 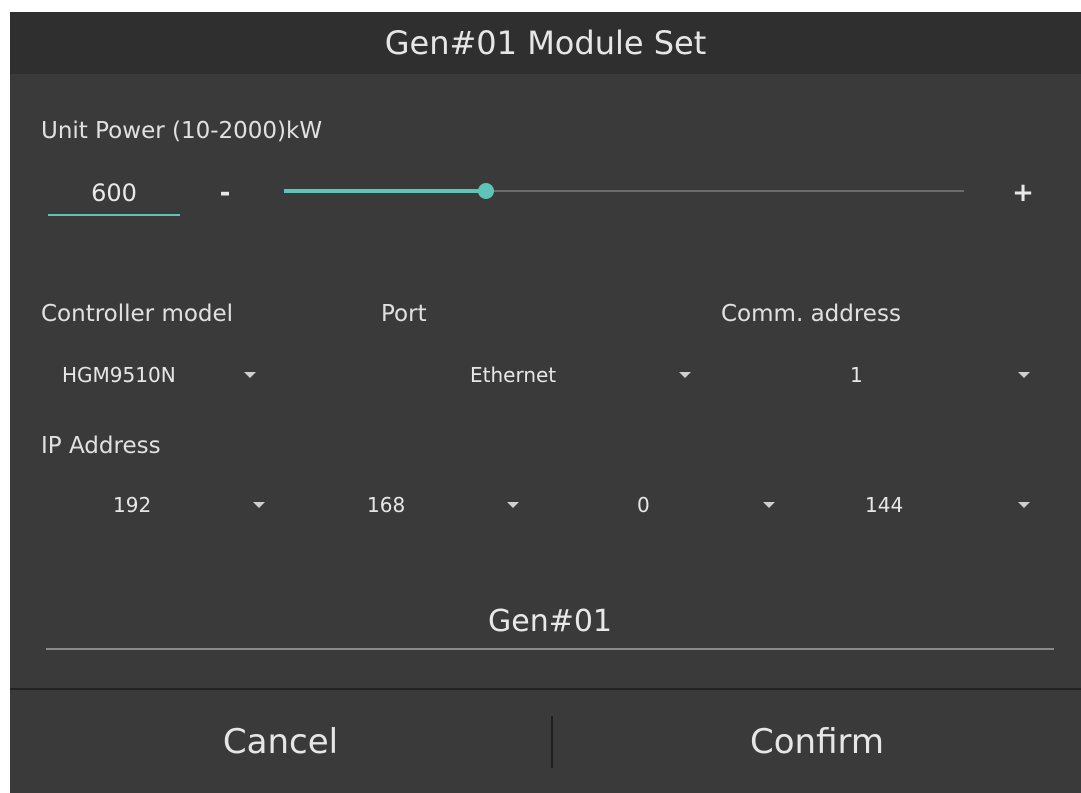 What do you see at coordinates (643, 505) in the screenshot?
I see `ip-octet-3-value: 0` at bounding box center [643, 505].